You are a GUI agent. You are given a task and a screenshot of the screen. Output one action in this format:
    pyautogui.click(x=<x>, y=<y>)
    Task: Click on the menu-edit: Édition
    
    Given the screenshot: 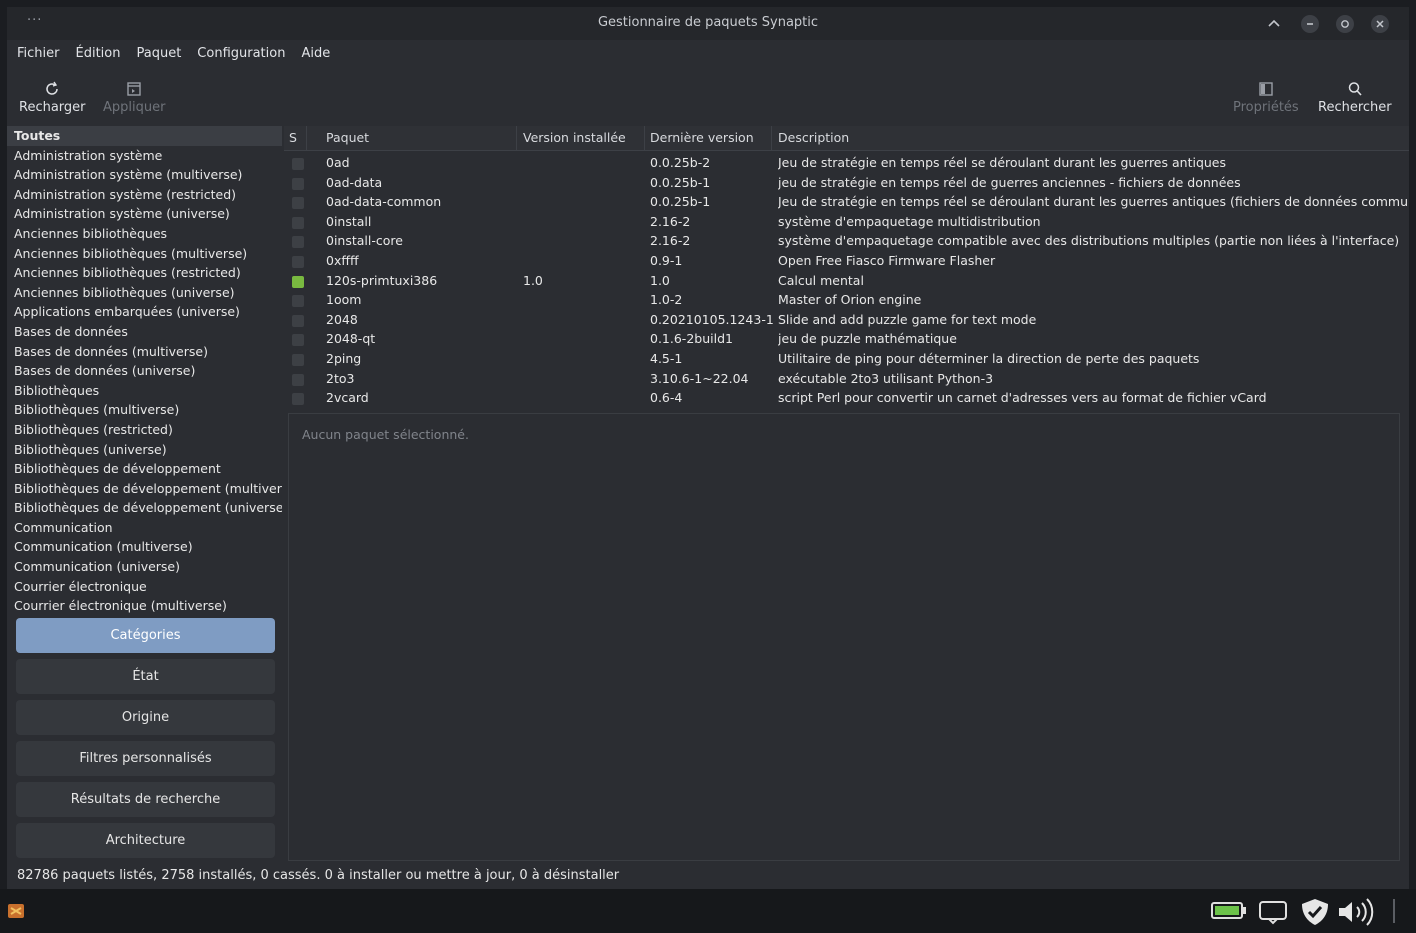 What is the action you would take?
    pyautogui.click(x=97, y=50)
    